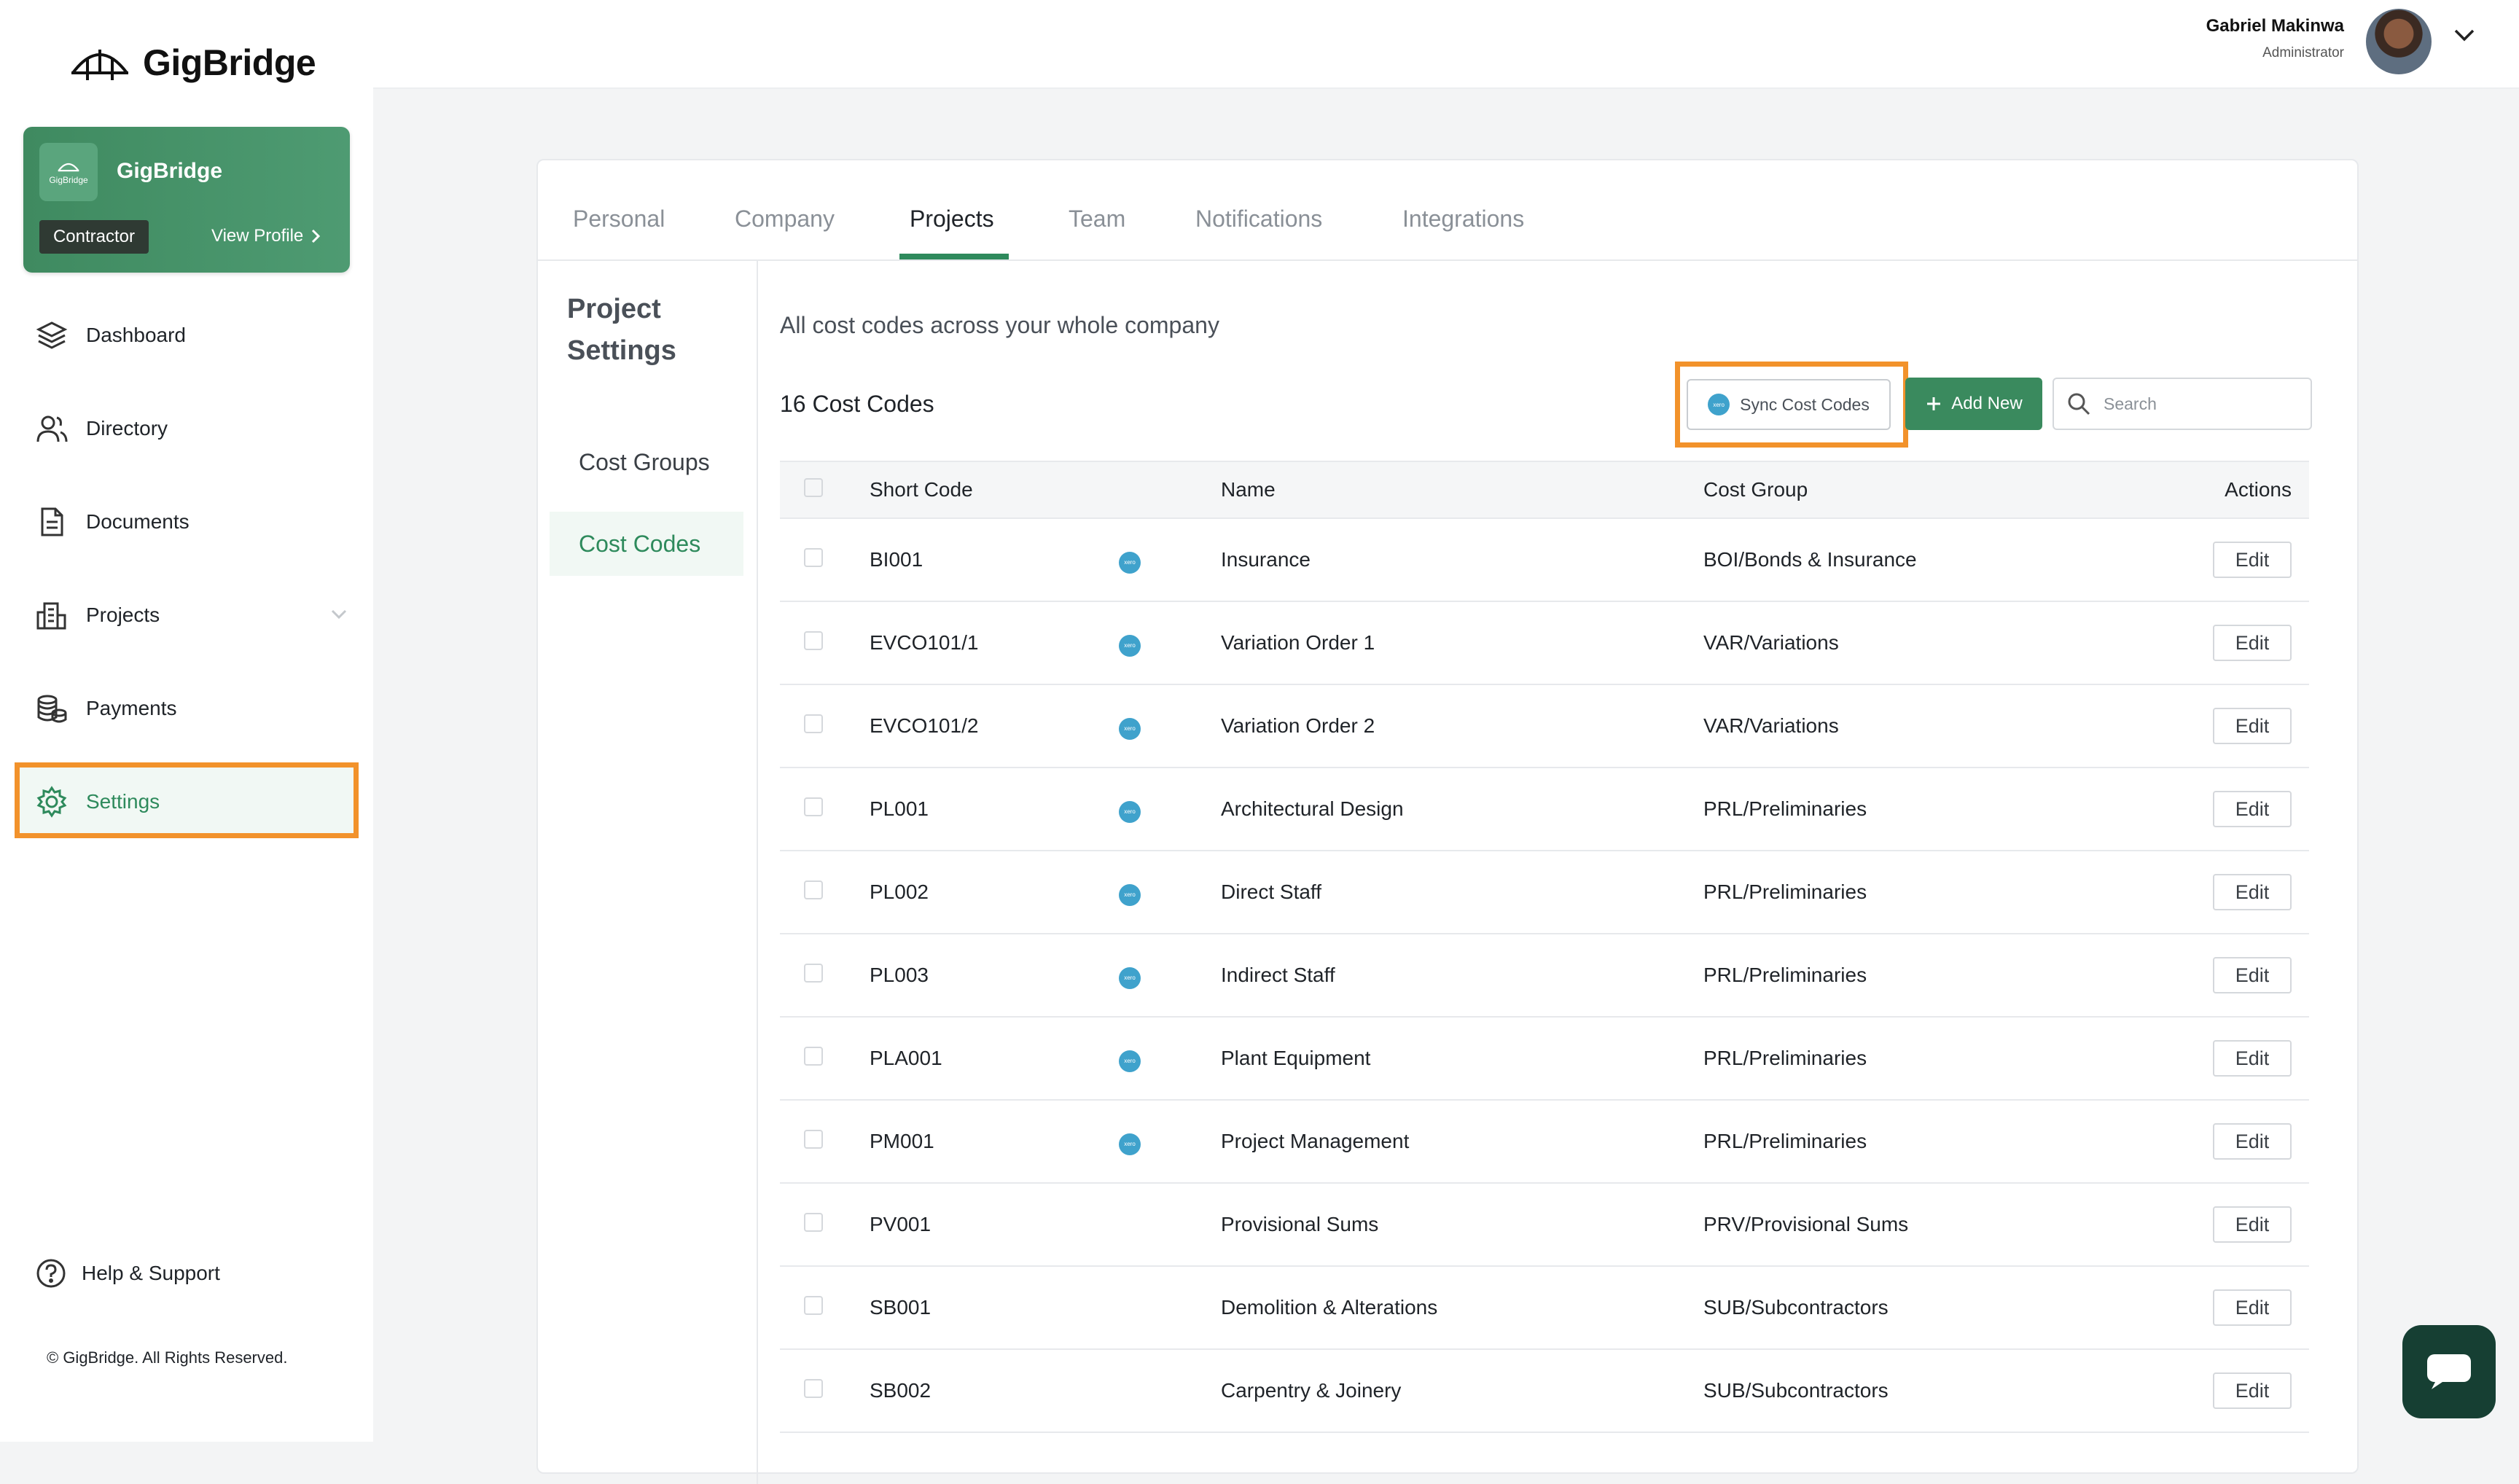  Describe the element at coordinates (52, 428) in the screenshot. I see `users-icon` at that location.